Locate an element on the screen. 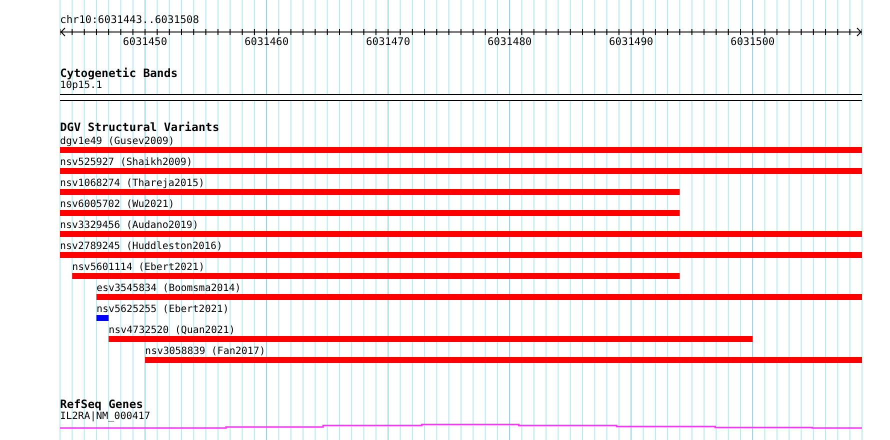 The image size is (890, 440). tick-label: 6031470 is located at coordinates (388, 41).